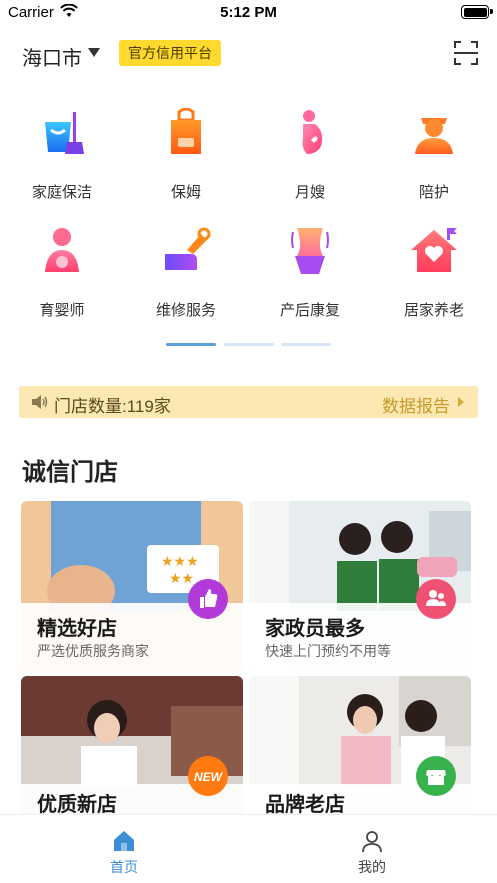 The height and width of the screenshot is (883, 497). What do you see at coordinates (188, 248) in the screenshot?
I see `wrench-hand-icon` at bounding box center [188, 248].